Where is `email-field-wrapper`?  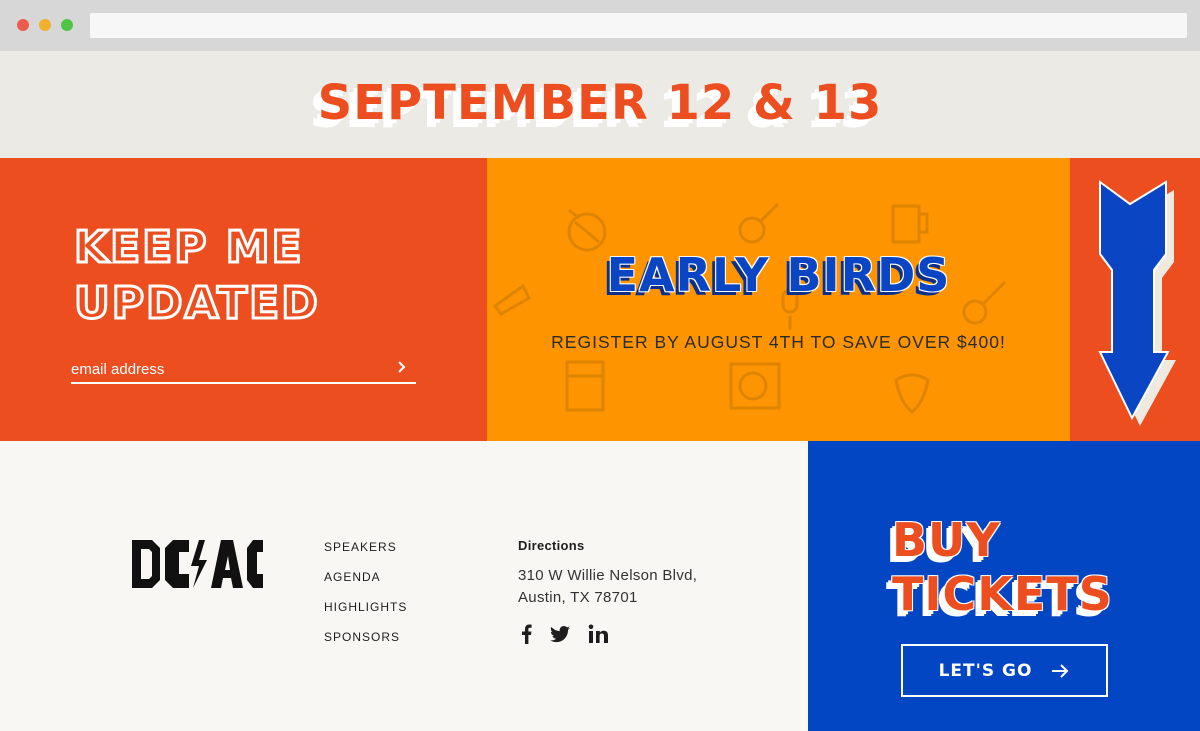
email-field-wrapper is located at coordinates (243, 370).